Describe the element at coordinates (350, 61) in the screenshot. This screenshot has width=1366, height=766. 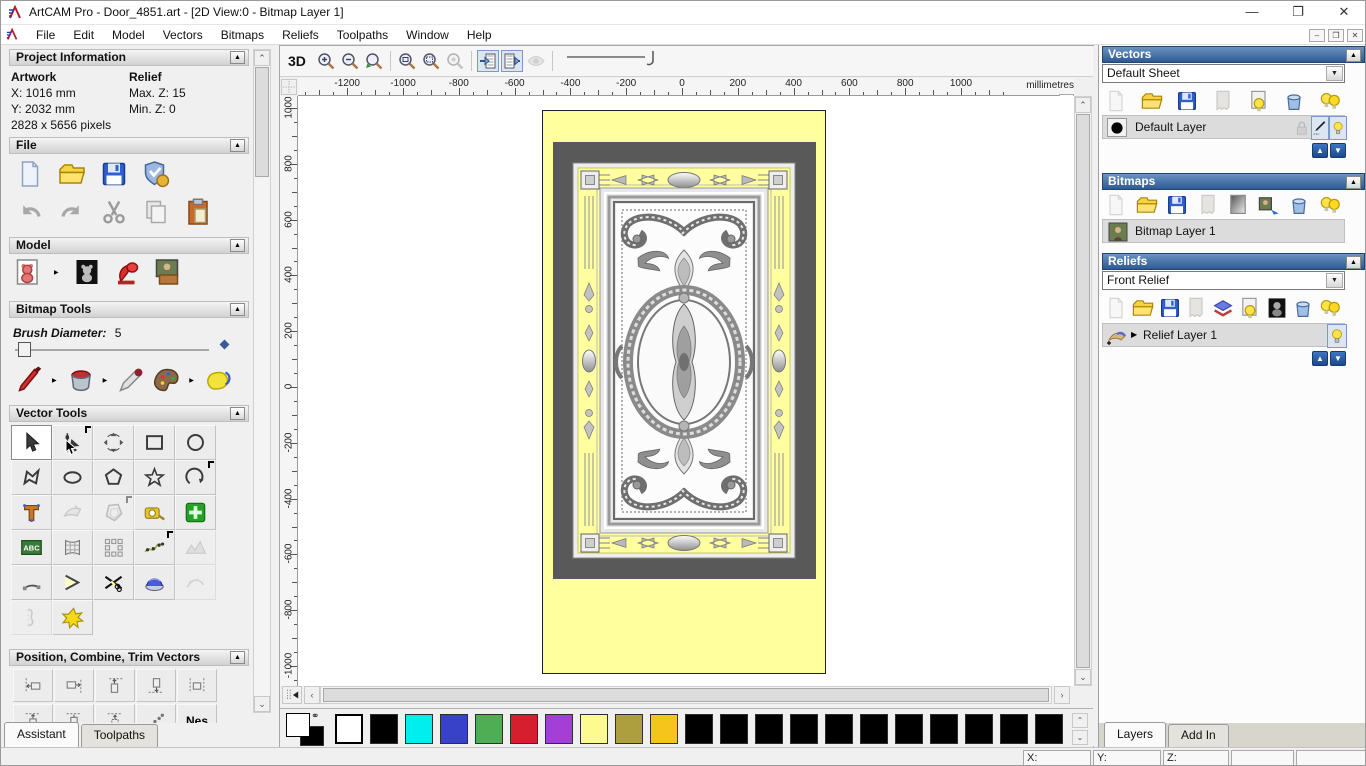
I see `zoom-out-icon` at that location.